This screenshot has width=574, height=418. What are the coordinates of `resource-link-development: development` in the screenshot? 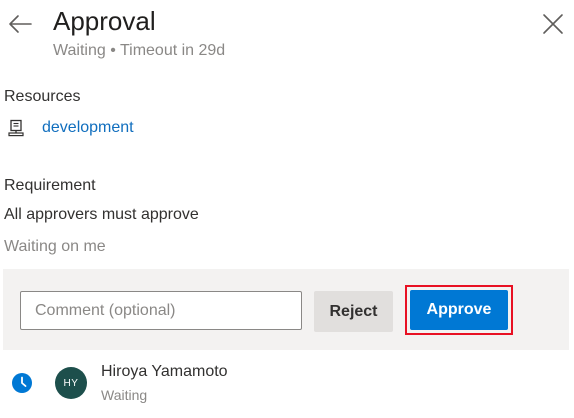 It's located at (88, 128).